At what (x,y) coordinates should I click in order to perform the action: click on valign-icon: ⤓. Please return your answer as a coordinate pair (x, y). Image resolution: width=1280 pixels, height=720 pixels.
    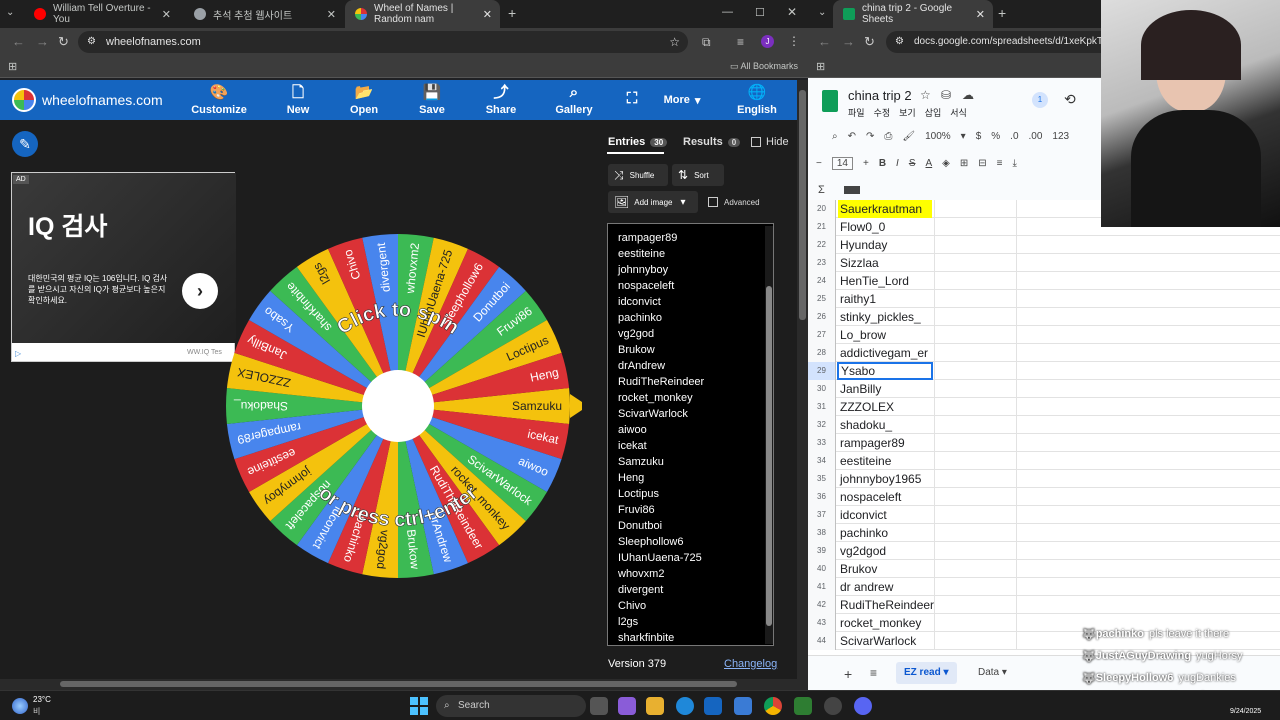
    Looking at the image, I should click on (1015, 163).